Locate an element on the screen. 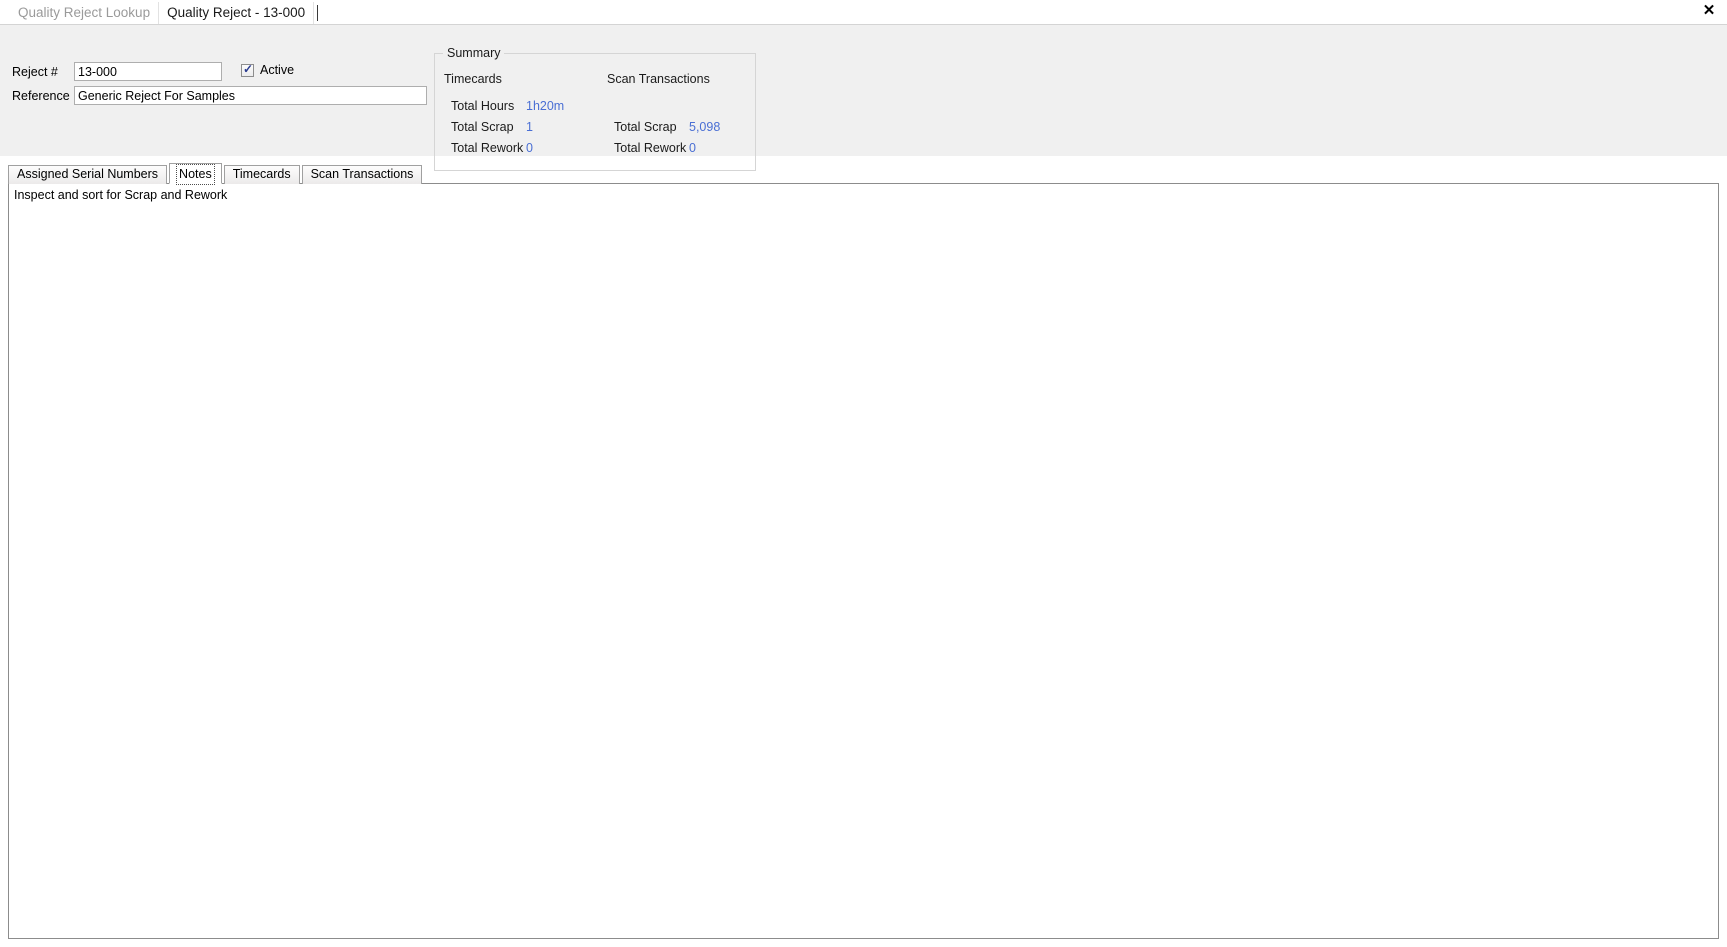 This screenshot has height=947, width=1727. active-checkbox: ✓ is located at coordinates (247, 69).